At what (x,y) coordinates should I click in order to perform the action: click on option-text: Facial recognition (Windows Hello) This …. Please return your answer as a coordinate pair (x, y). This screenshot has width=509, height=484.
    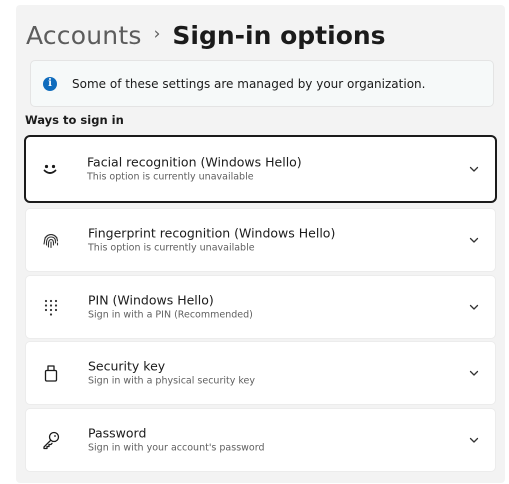
    Looking at the image, I should click on (194, 169).